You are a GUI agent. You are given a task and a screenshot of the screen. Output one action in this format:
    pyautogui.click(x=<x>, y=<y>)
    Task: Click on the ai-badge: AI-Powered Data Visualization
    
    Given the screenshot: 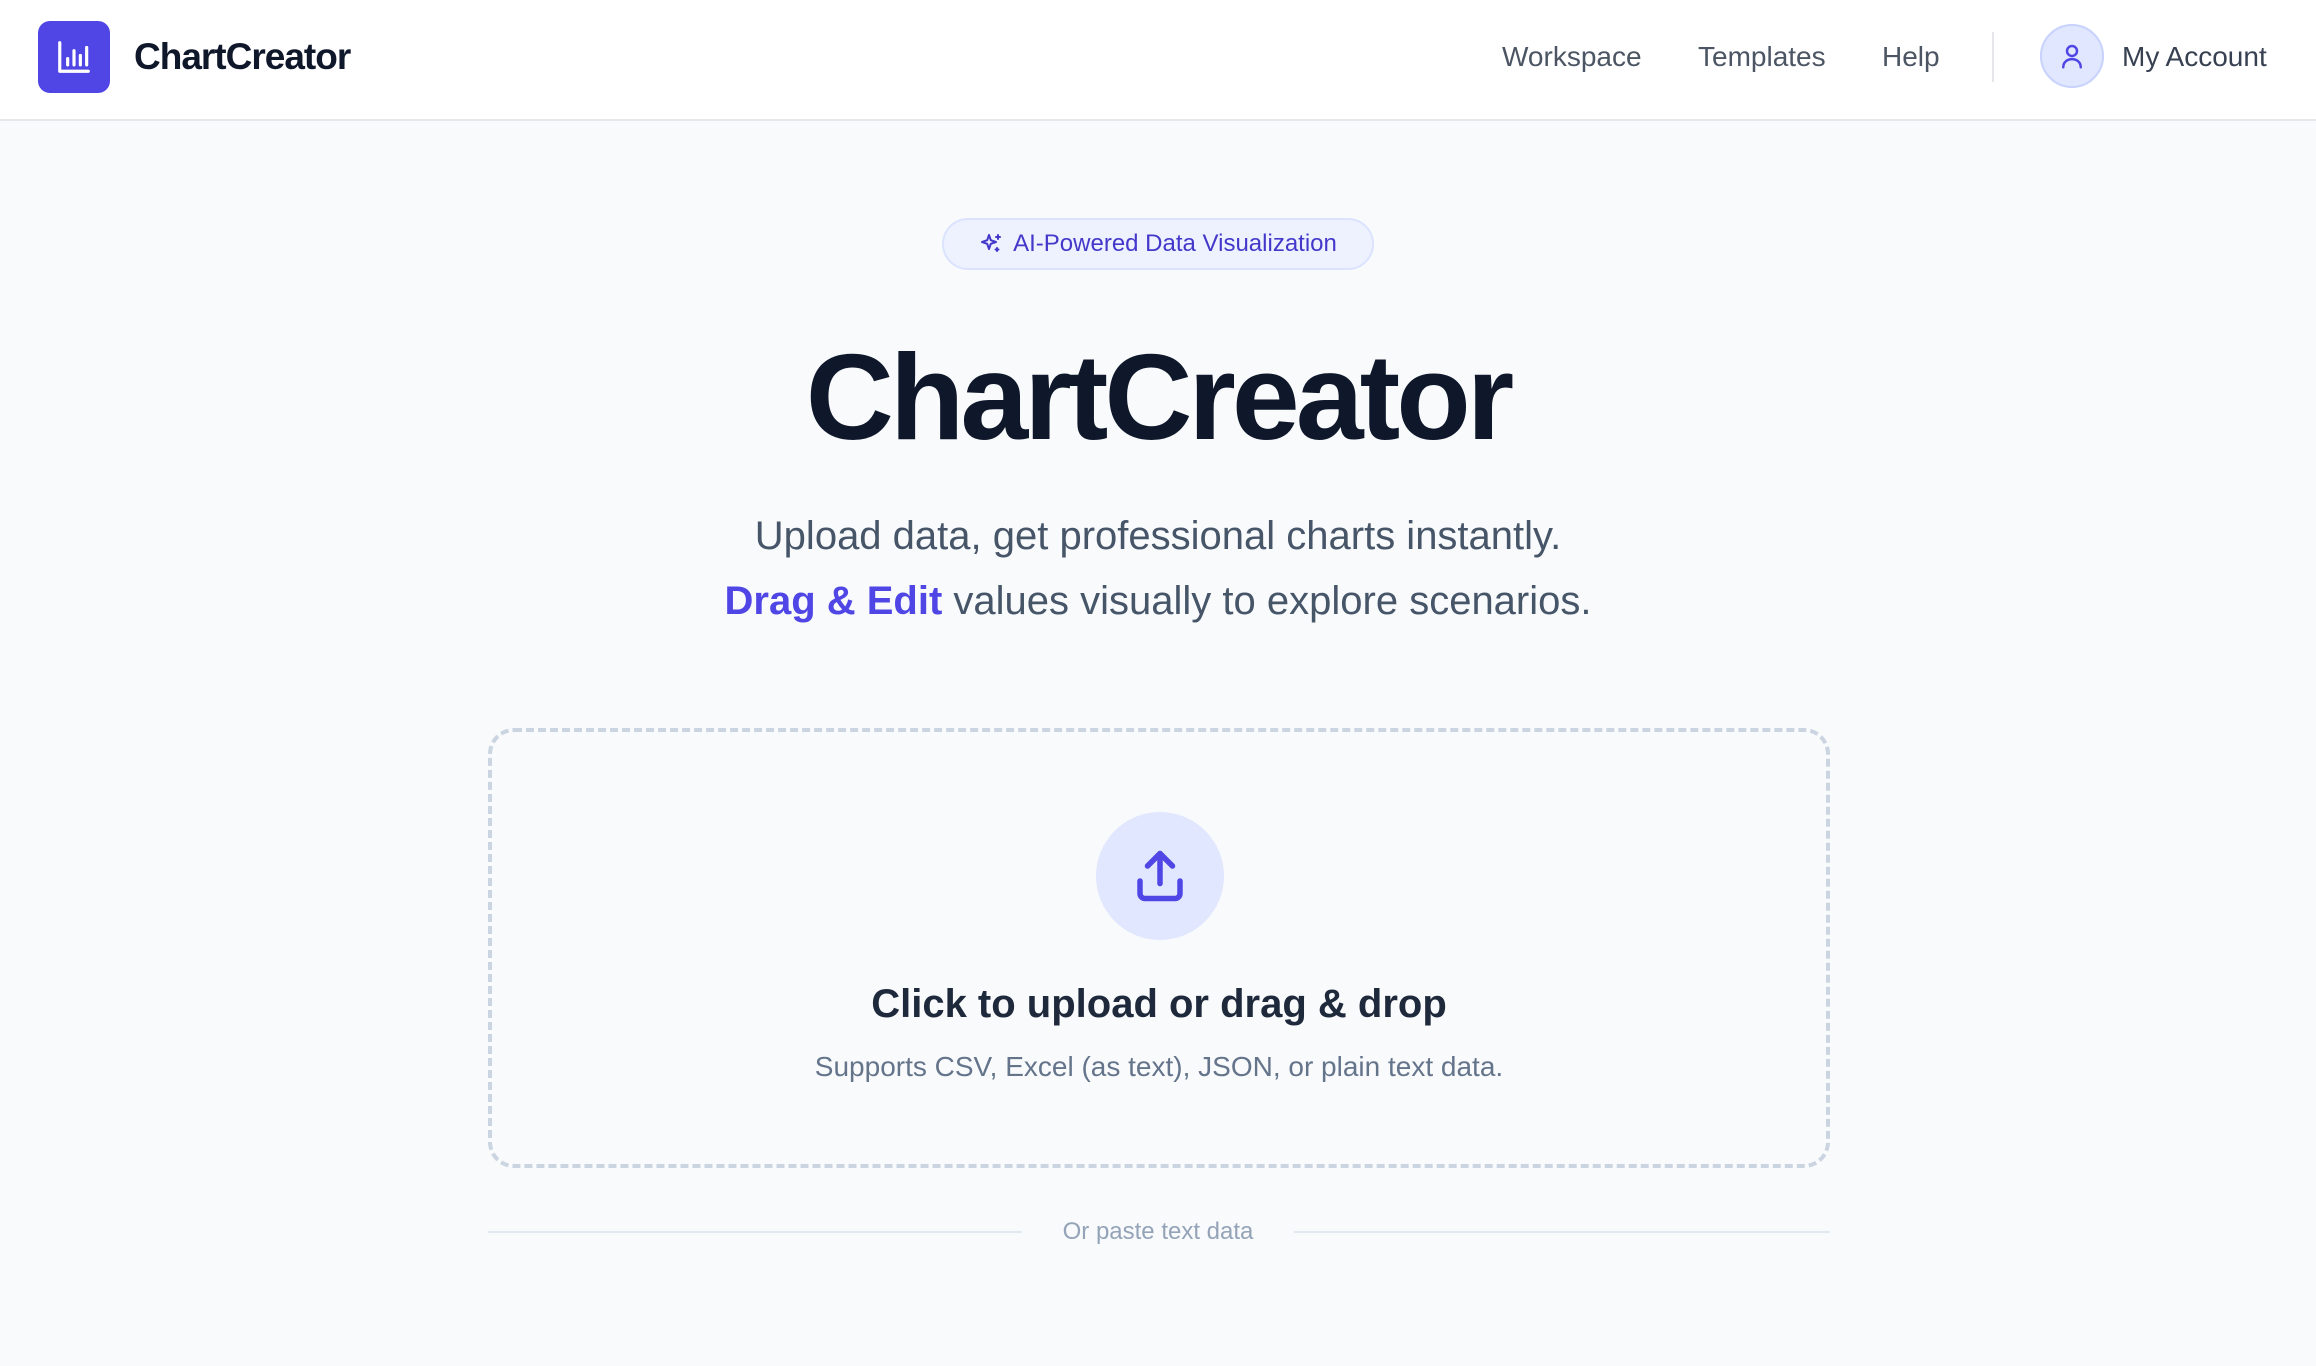 What is the action you would take?
    pyautogui.click(x=1158, y=244)
    